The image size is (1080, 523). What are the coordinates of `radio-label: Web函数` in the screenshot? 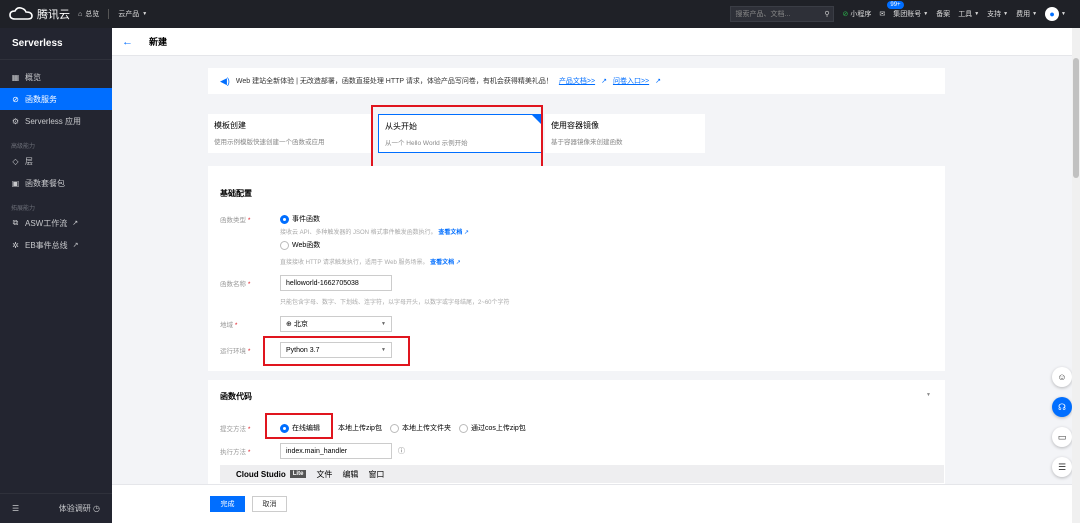 It's located at (306, 245).